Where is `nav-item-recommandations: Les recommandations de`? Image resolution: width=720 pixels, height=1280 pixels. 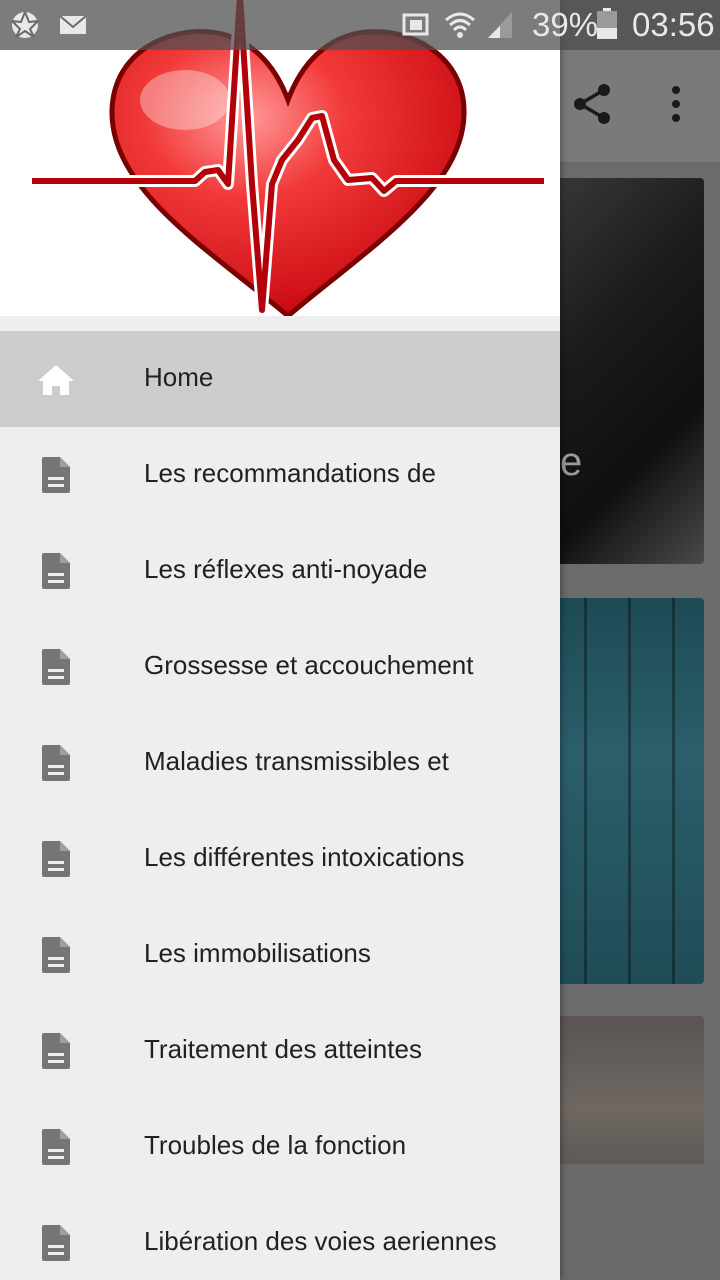 nav-item-recommandations: Les recommandations de is located at coordinates (280, 475).